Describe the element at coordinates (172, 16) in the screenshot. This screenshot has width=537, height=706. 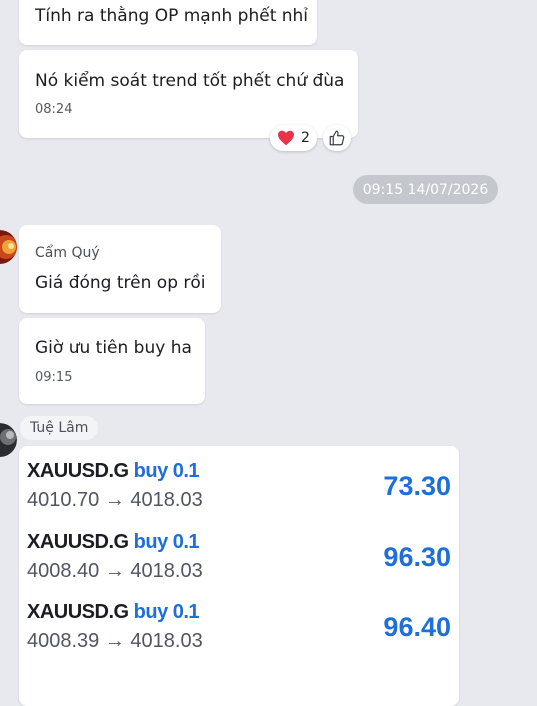
I see `message-text: Tính ra thằng OP mạnh phết nhỉ` at that location.